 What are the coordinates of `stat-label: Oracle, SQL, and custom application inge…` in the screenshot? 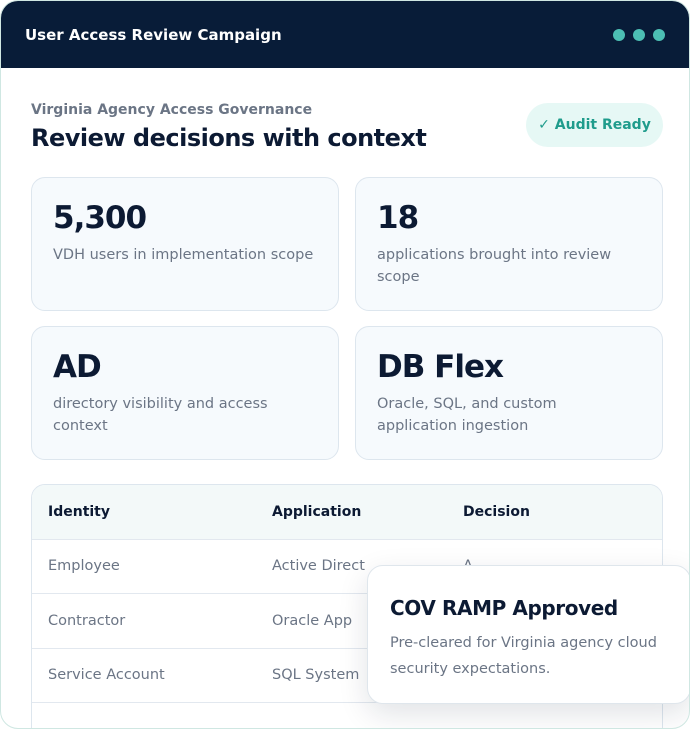 It's located at (467, 415).